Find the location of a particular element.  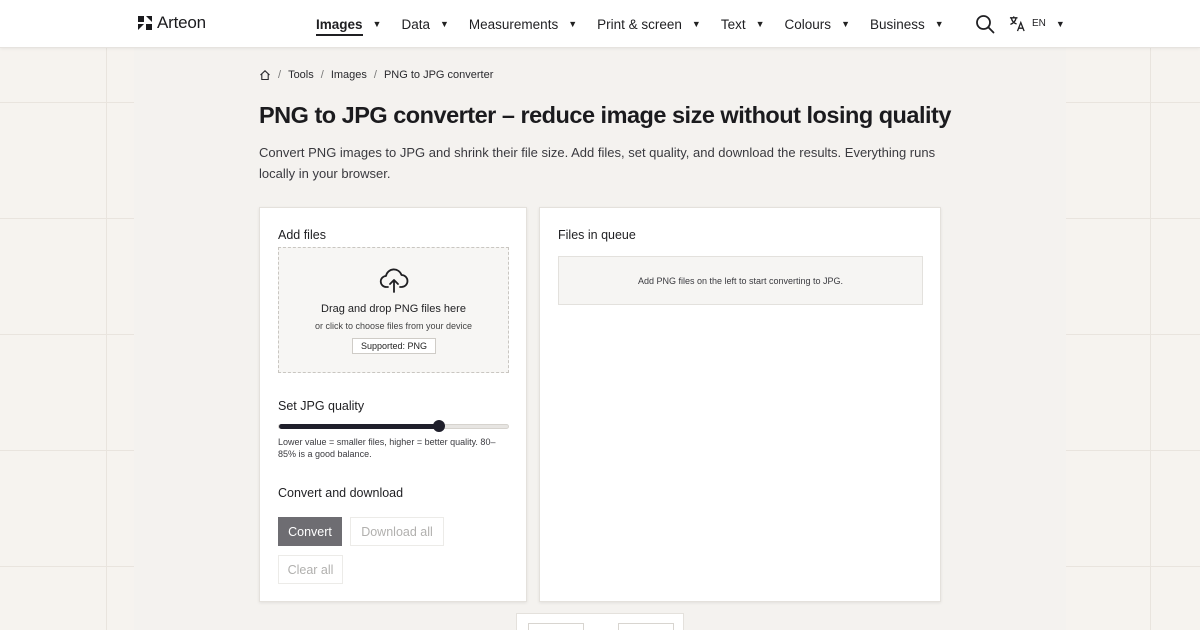

nav-item-text: Text ▼ is located at coordinates (743, 24).